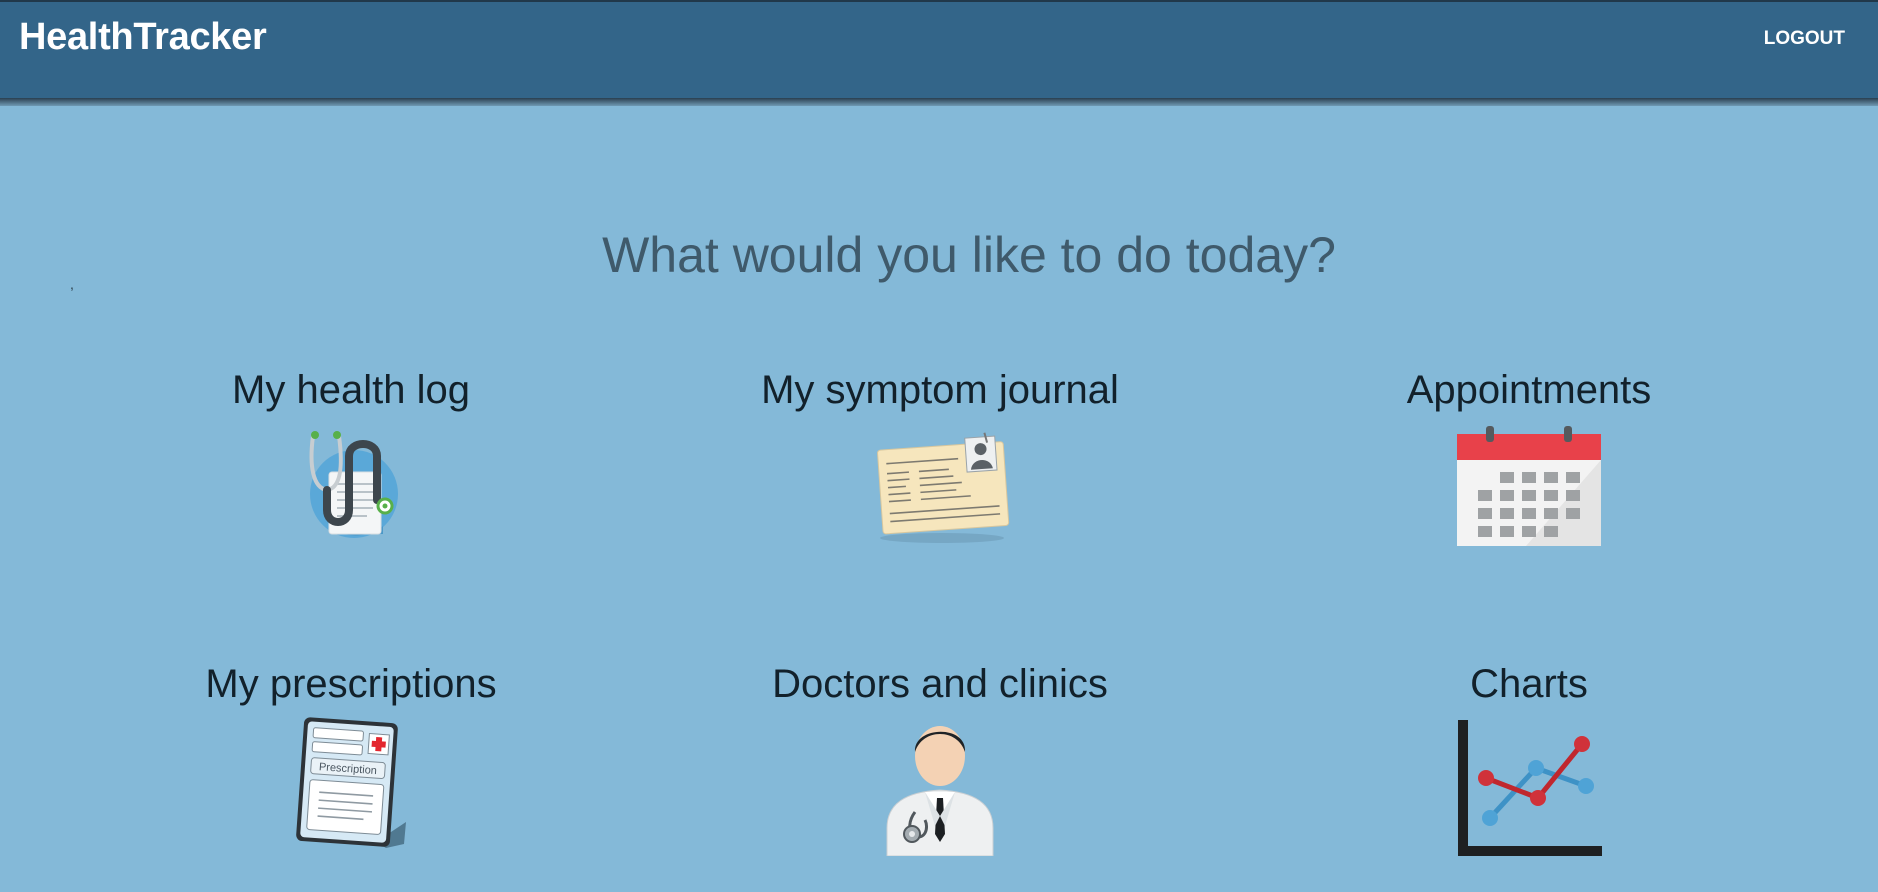 The height and width of the screenshot is (892, 1878). Describe the element at coordinates (969, 255) in the screenshot. I see `page-headline: What would you like to do today?` at that location.